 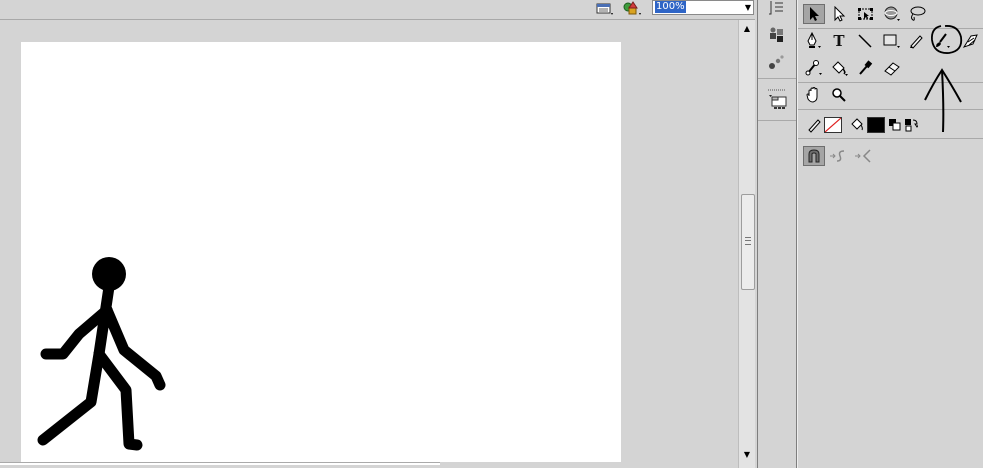 What do you see at coordinates (377, 10) in the screenshot?
I see `edit-bar: 100% ▼` at bounding box center [377, 10].